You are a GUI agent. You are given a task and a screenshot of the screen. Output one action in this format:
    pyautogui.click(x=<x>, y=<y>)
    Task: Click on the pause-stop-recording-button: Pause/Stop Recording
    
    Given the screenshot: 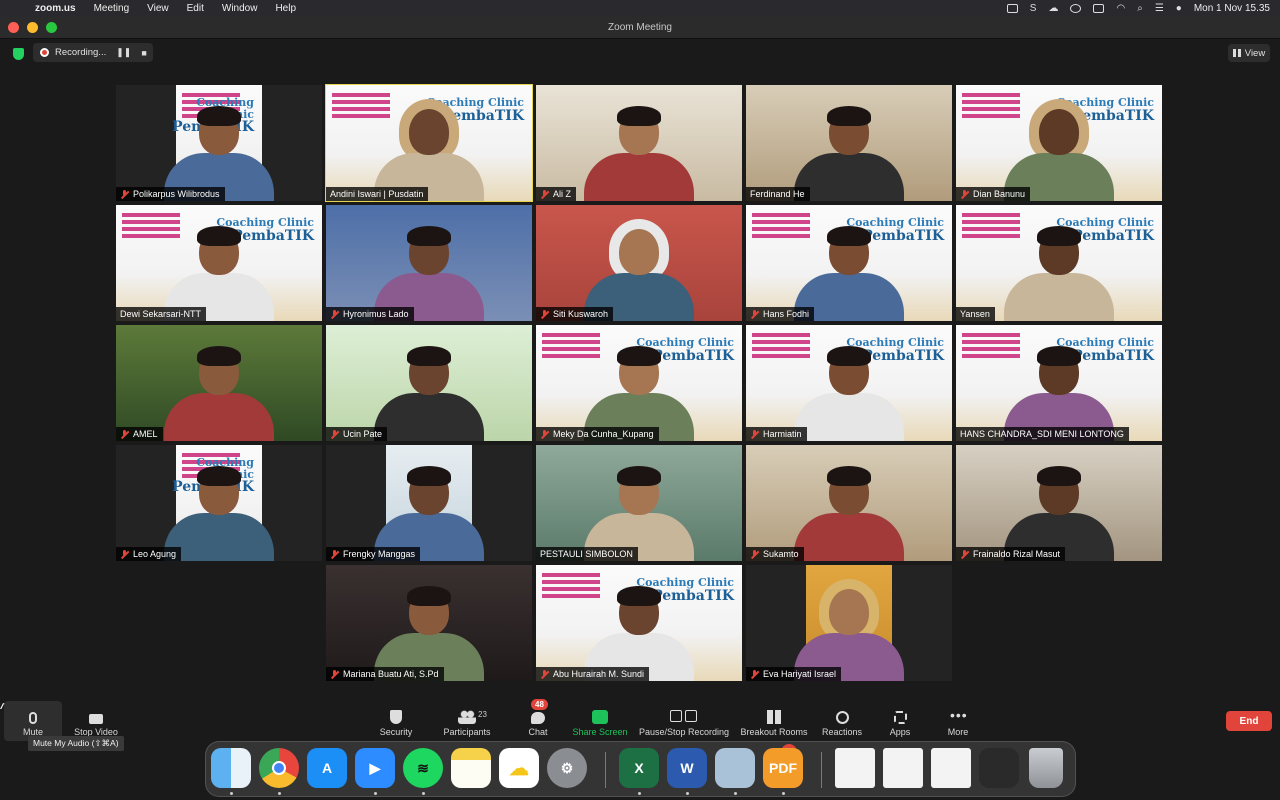 What is the action you would take?
    pyautogui.click(x=684, y=721)
    